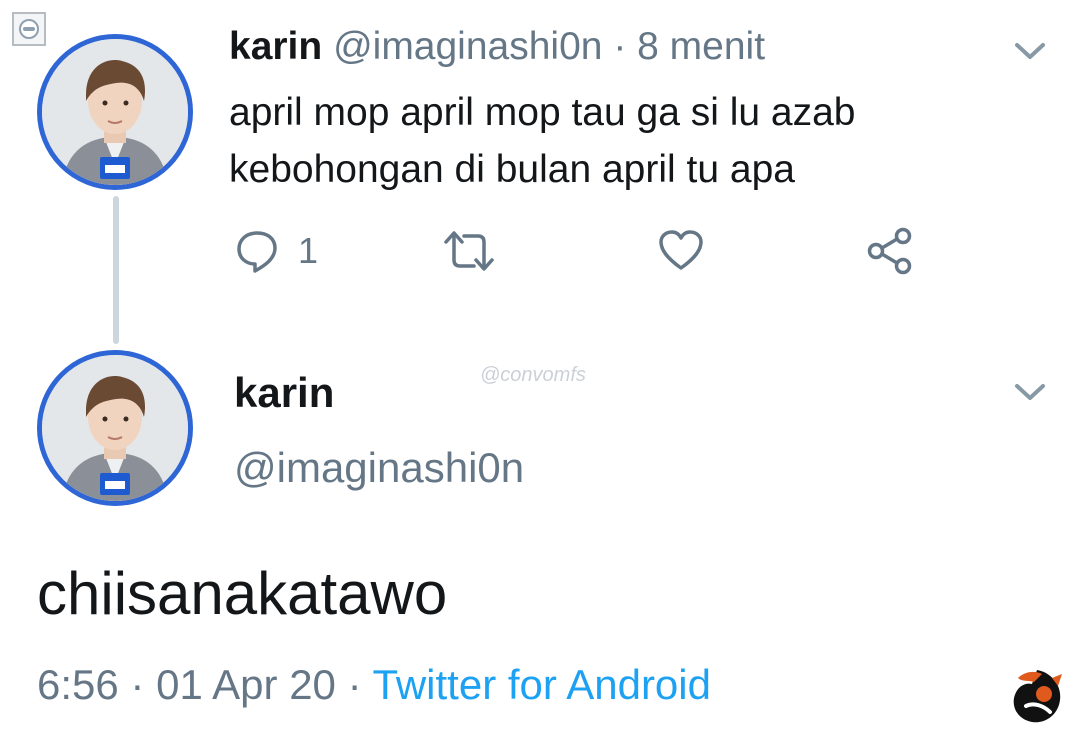 This screenshot has width=1080, height=743. What do you see at coordinates (533, 375) in the screenshot?
I see `watermark: @convomfs` at bounding box center [533, 375].